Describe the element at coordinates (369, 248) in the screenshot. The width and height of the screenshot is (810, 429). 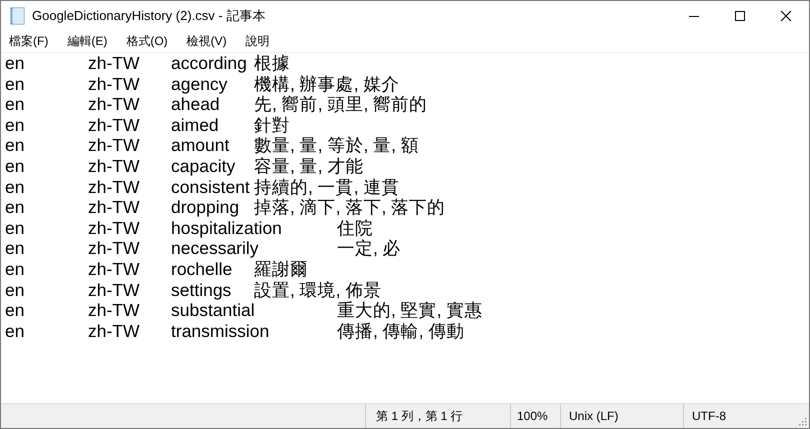
I see `text-token: 一定, 必` at that location.